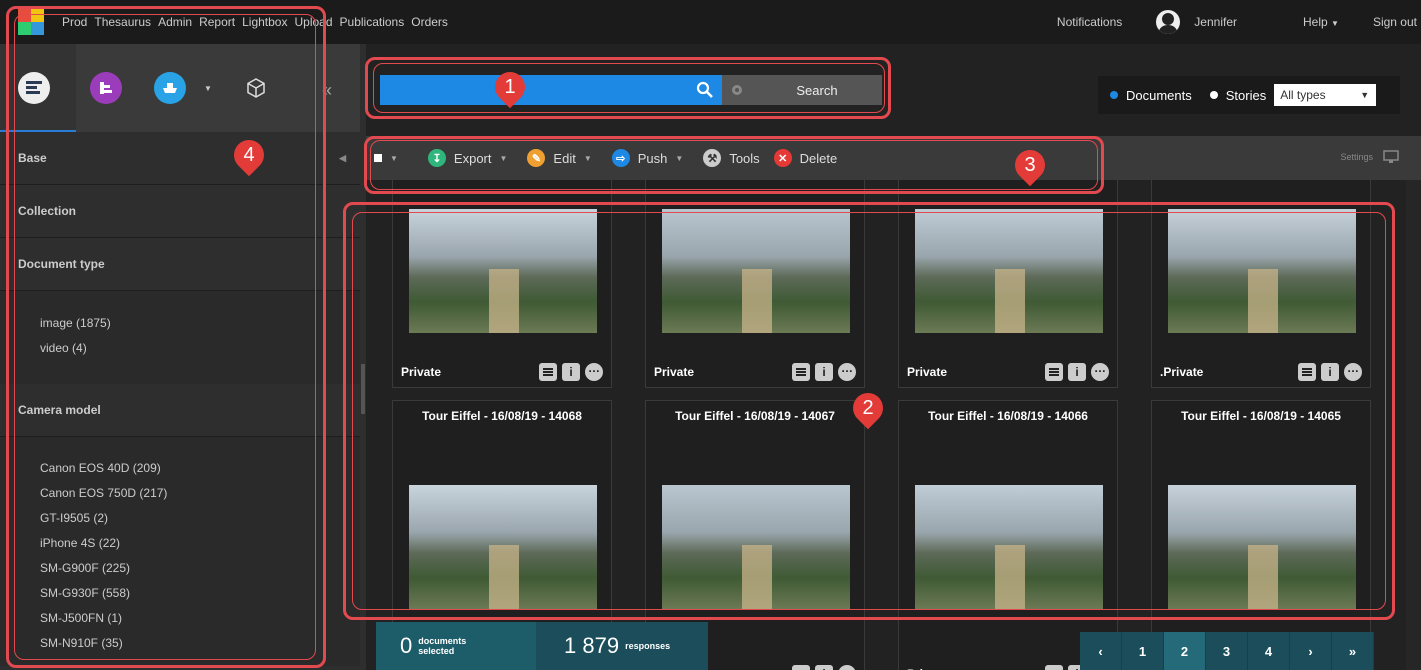 This screenshot has width=1421, height=670. I want to click on selected-label-1: documents, so click(442, 641).